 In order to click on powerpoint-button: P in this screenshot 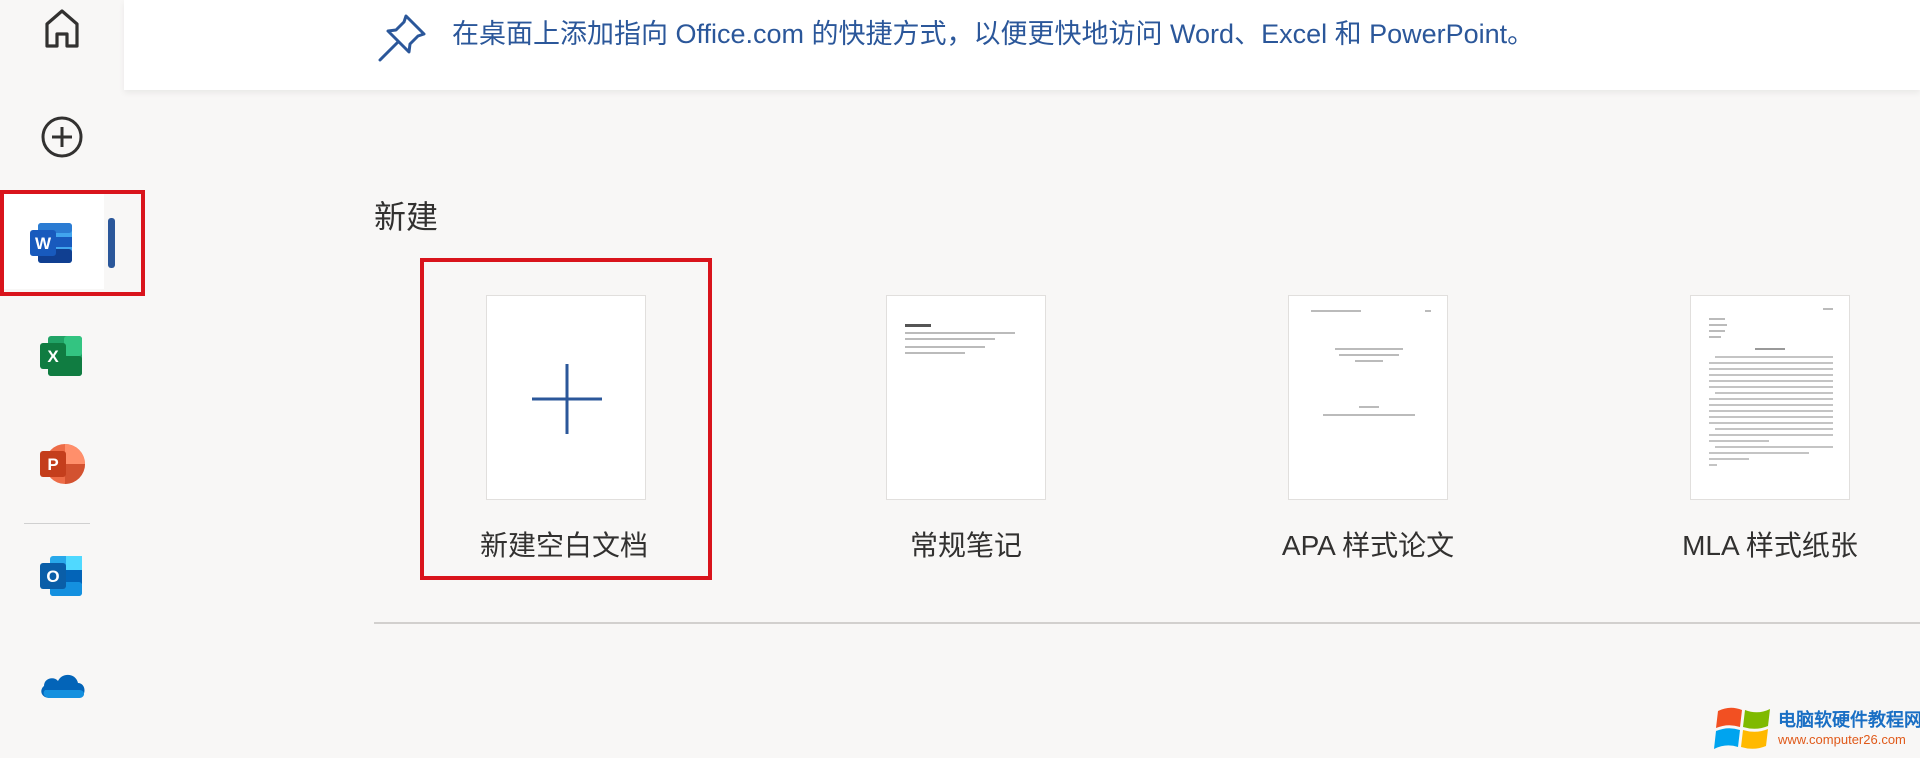, I will do `click(62, 464)`.